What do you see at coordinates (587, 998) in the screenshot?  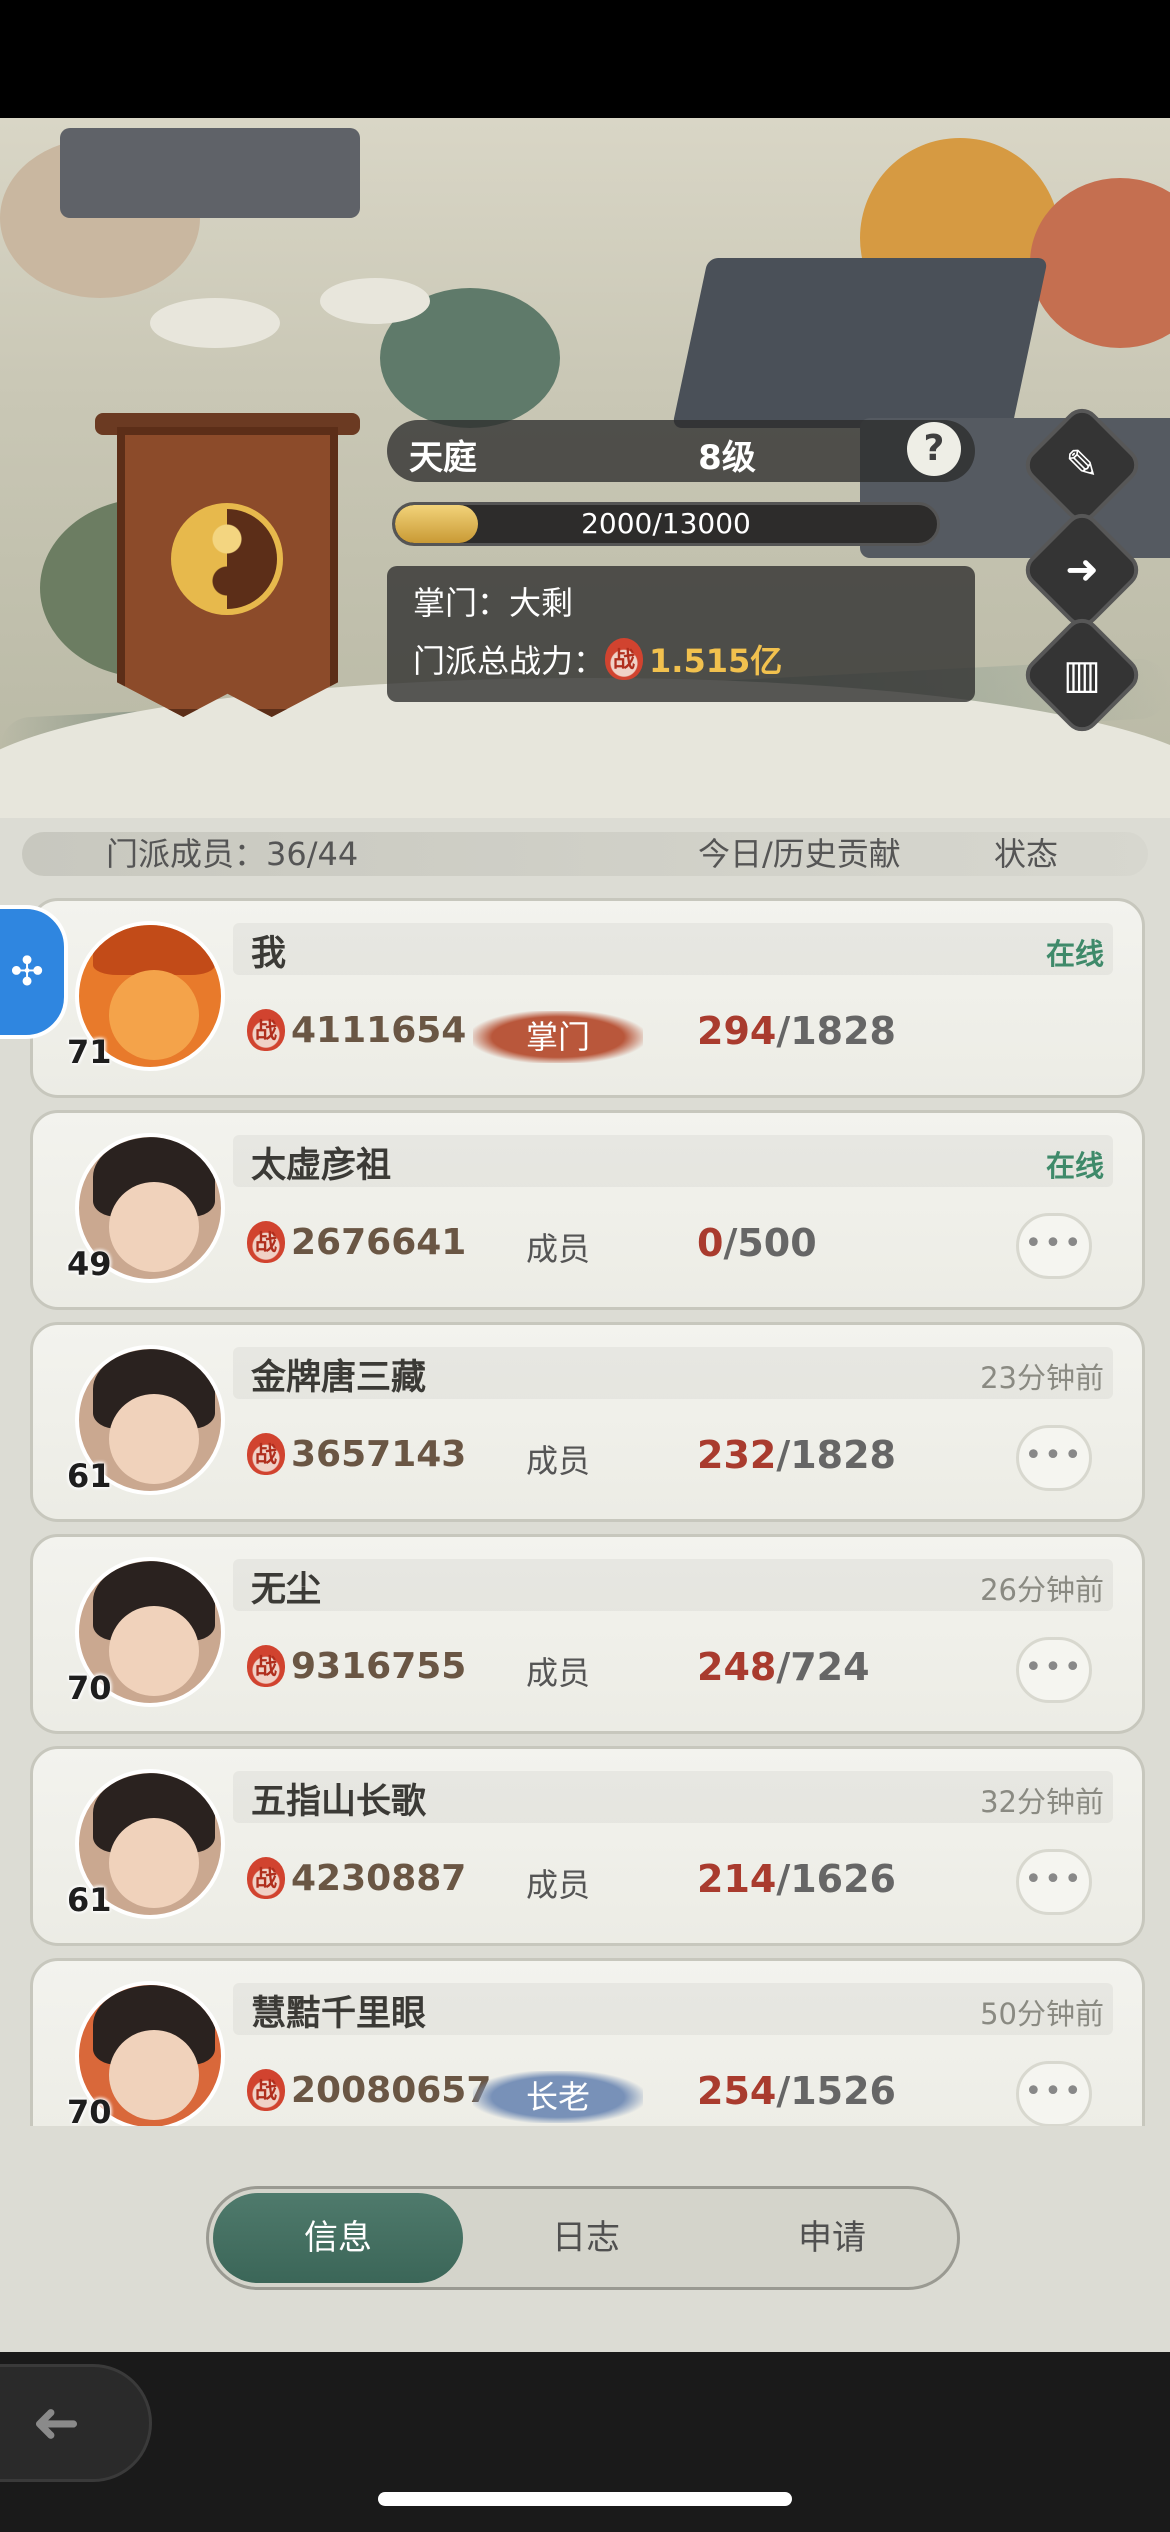 I see `member-row: 71 我 在线 战 4111654 掌门 294/1828` at bounding box center [587, 998].